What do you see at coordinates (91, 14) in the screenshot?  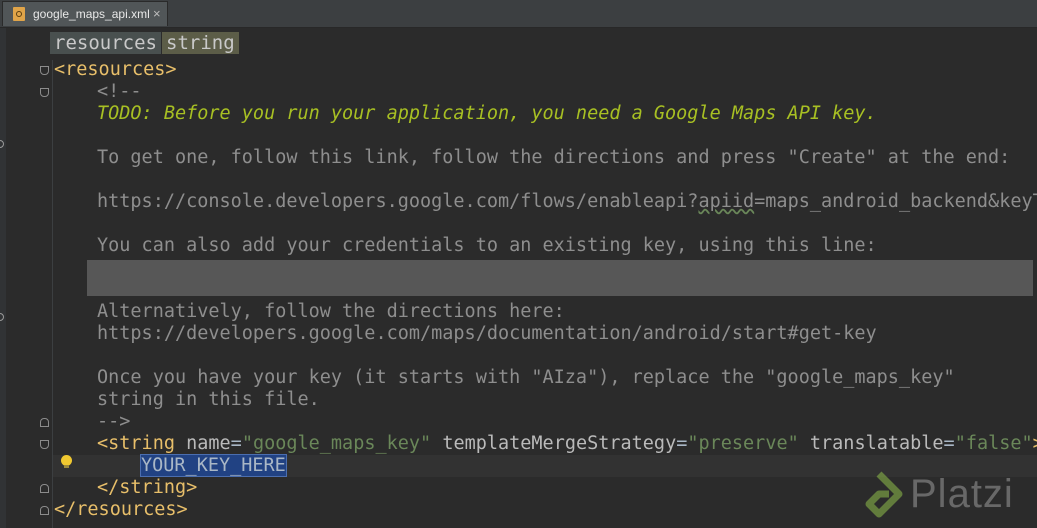 I see `tab-label: google_maps_api.xml` at bounding box center [91, 14].